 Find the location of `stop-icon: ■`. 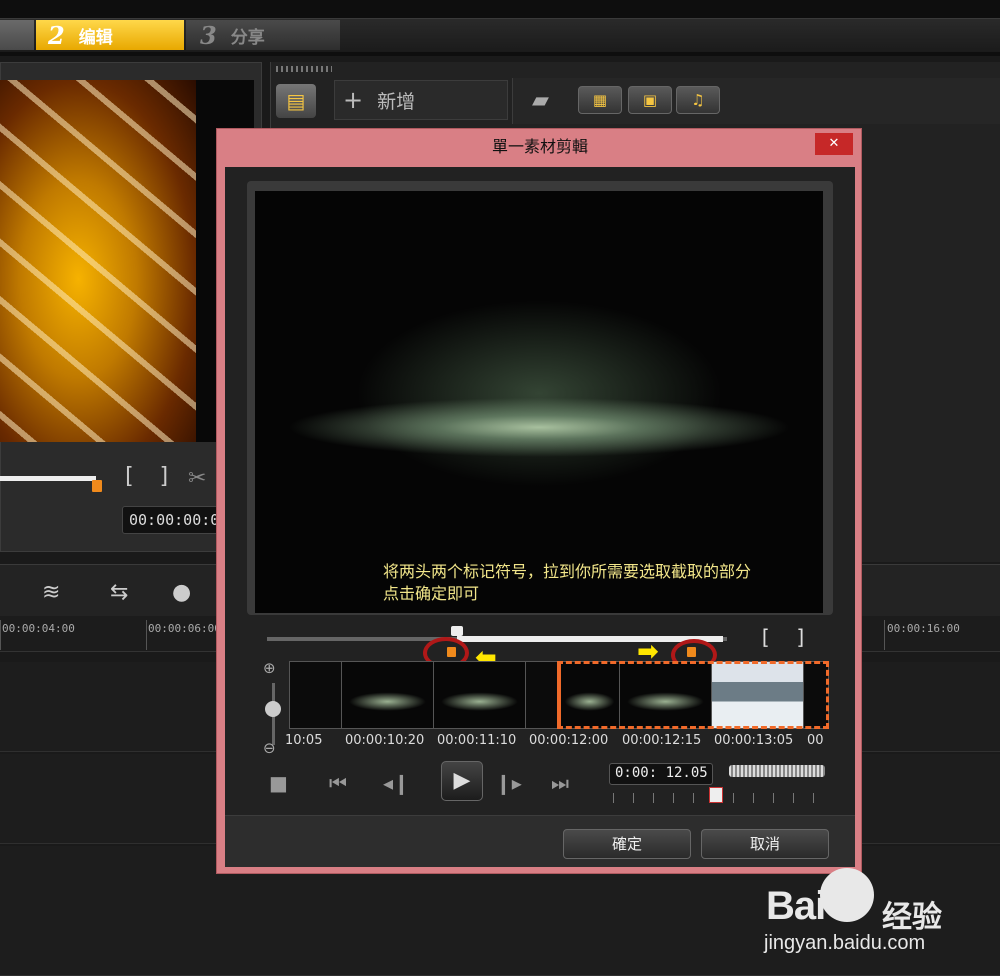

stop-icon: ■ is located at coordinates (278, 783).